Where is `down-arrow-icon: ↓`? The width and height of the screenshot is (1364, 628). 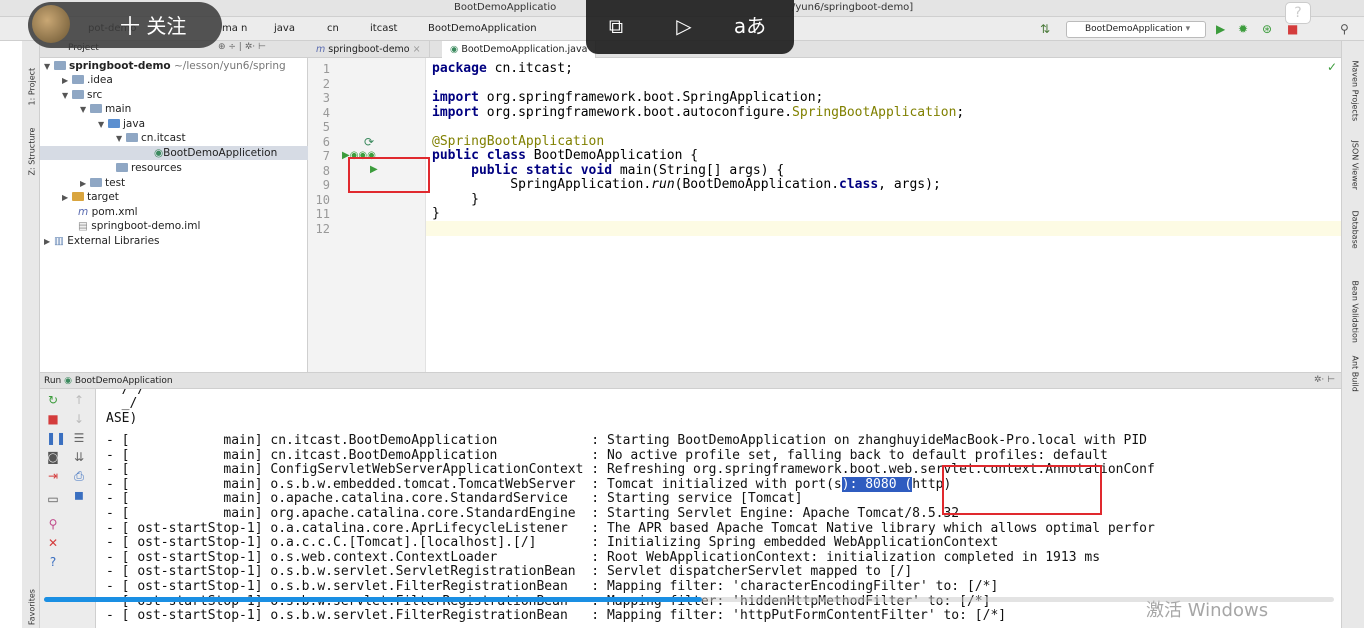
down-arrow-icon: ↓ is located at coordinates (79, 419).